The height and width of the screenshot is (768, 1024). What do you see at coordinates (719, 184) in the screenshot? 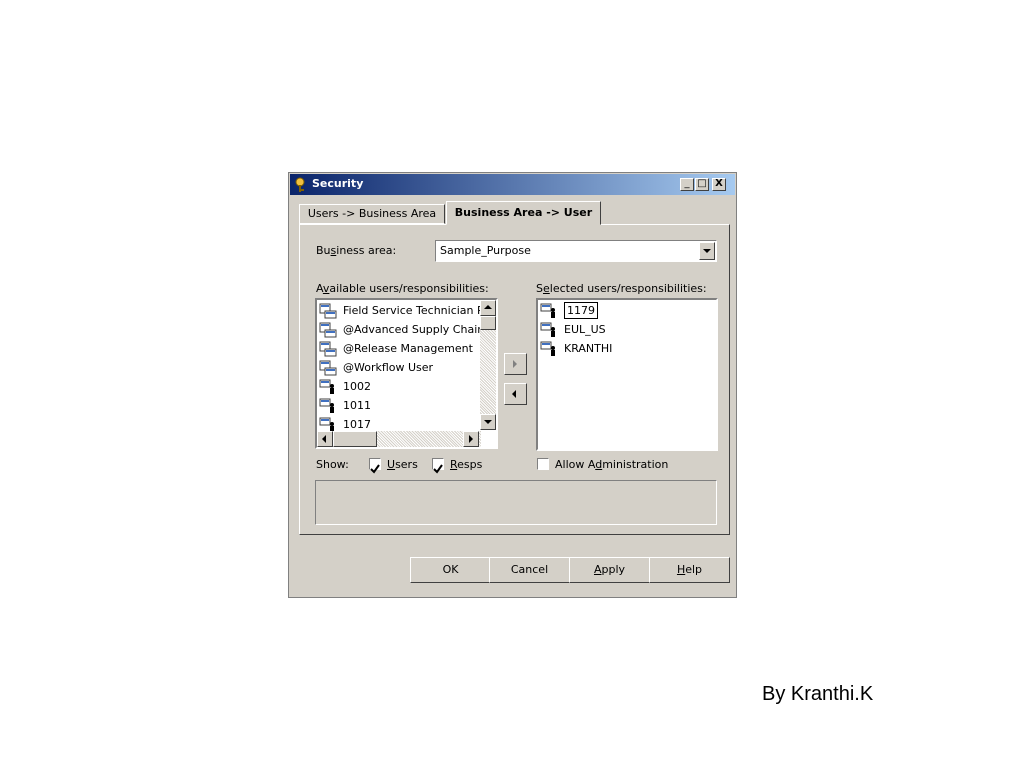
I see `close-button: X` at bounding box center [719, 184].